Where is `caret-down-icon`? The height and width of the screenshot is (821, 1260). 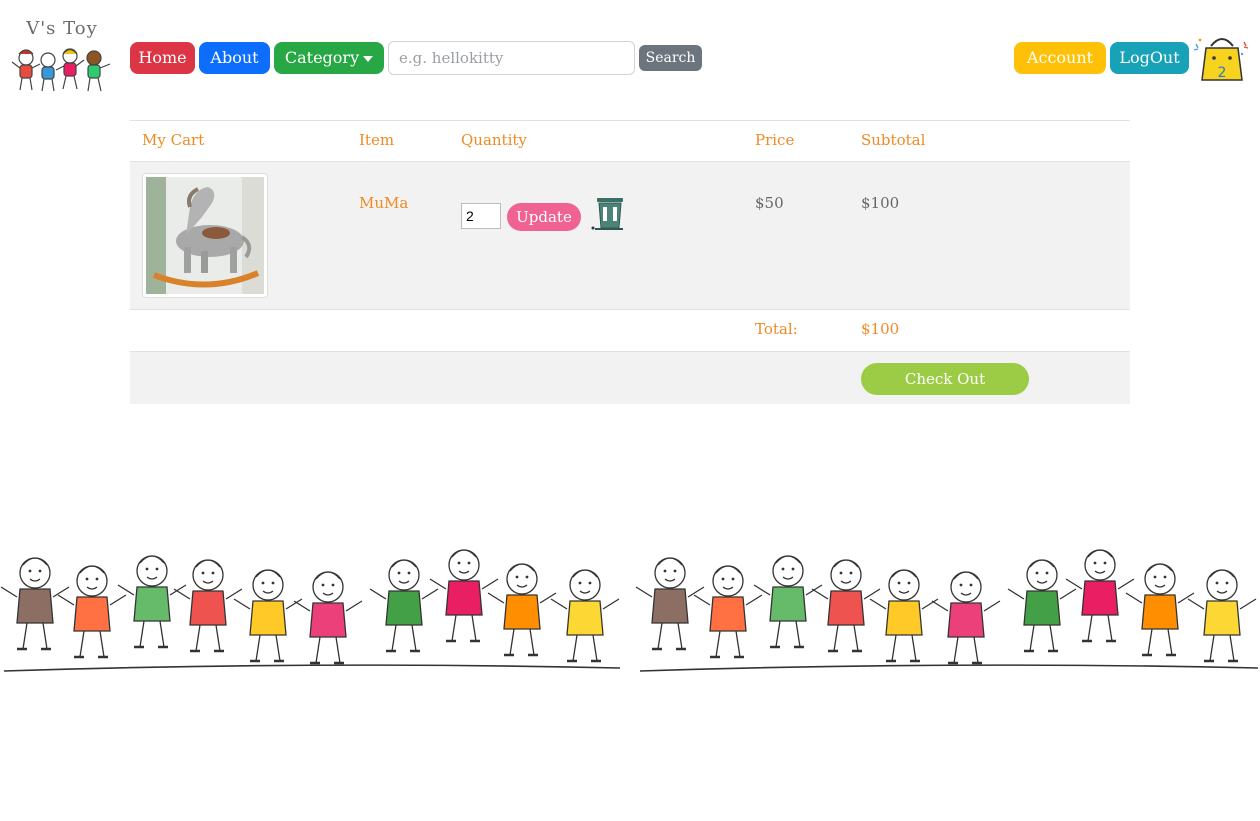
caret-down-icon is located at coordinates (368, 58).